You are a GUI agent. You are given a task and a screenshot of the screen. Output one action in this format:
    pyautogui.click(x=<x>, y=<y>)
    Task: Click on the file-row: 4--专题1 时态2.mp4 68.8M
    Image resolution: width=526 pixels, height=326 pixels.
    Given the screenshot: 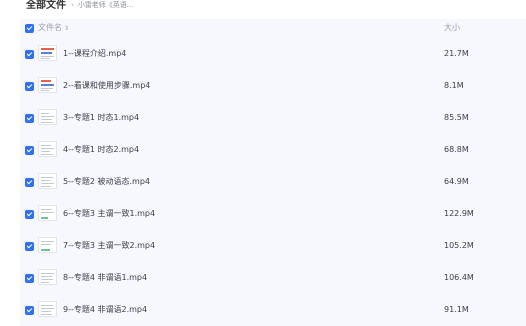 What is the action you would take?
    pyautogui.click(x=273, y=151)
    